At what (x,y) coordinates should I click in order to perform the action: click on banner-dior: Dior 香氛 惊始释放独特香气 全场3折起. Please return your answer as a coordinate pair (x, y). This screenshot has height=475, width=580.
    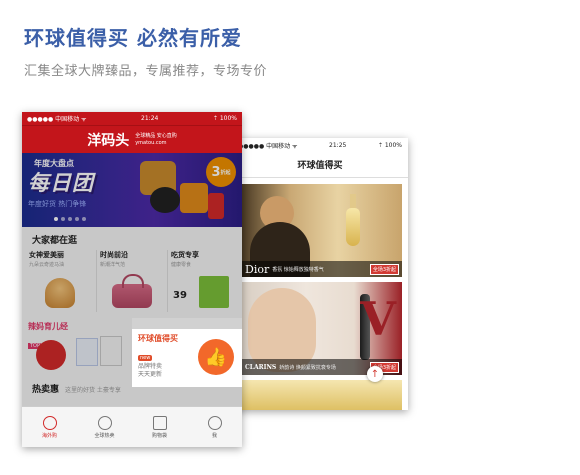
    Looking at the image, I should click on (322, 230).